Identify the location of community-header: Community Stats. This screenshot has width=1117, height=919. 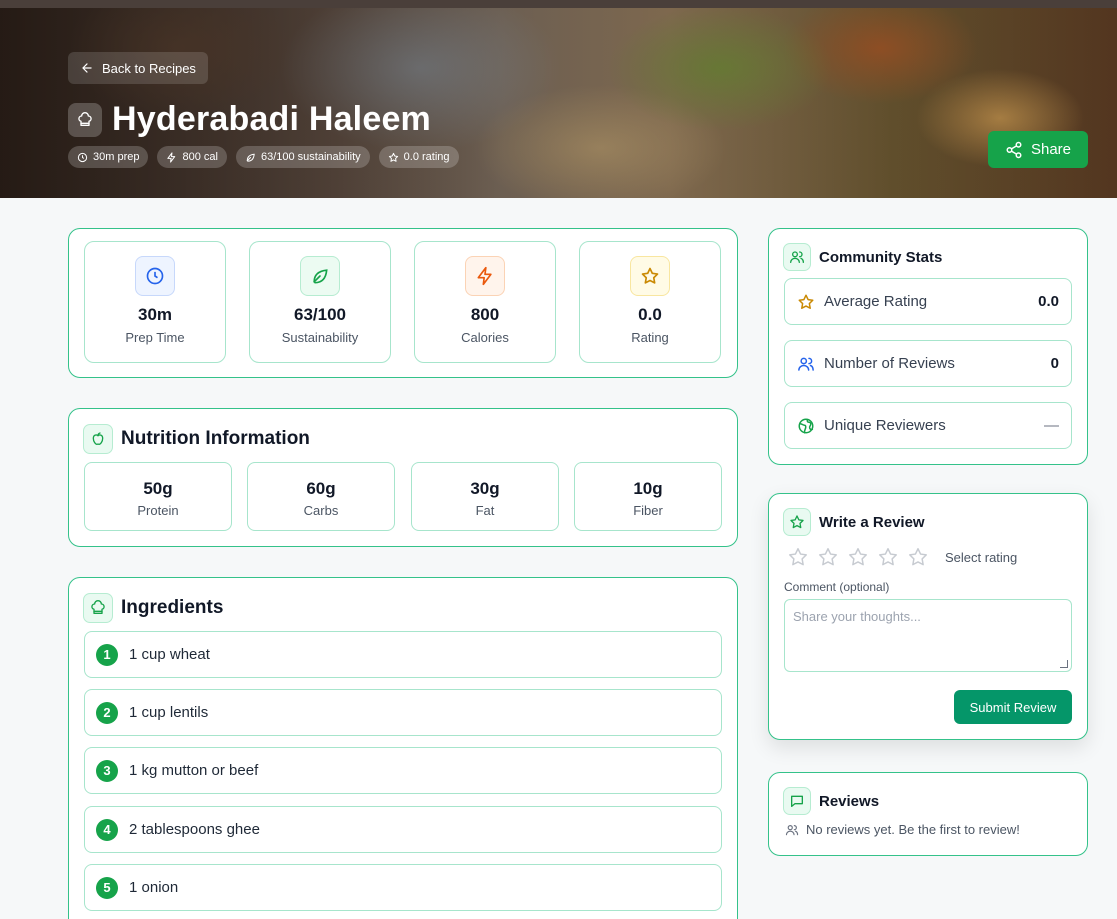
(862, 257).